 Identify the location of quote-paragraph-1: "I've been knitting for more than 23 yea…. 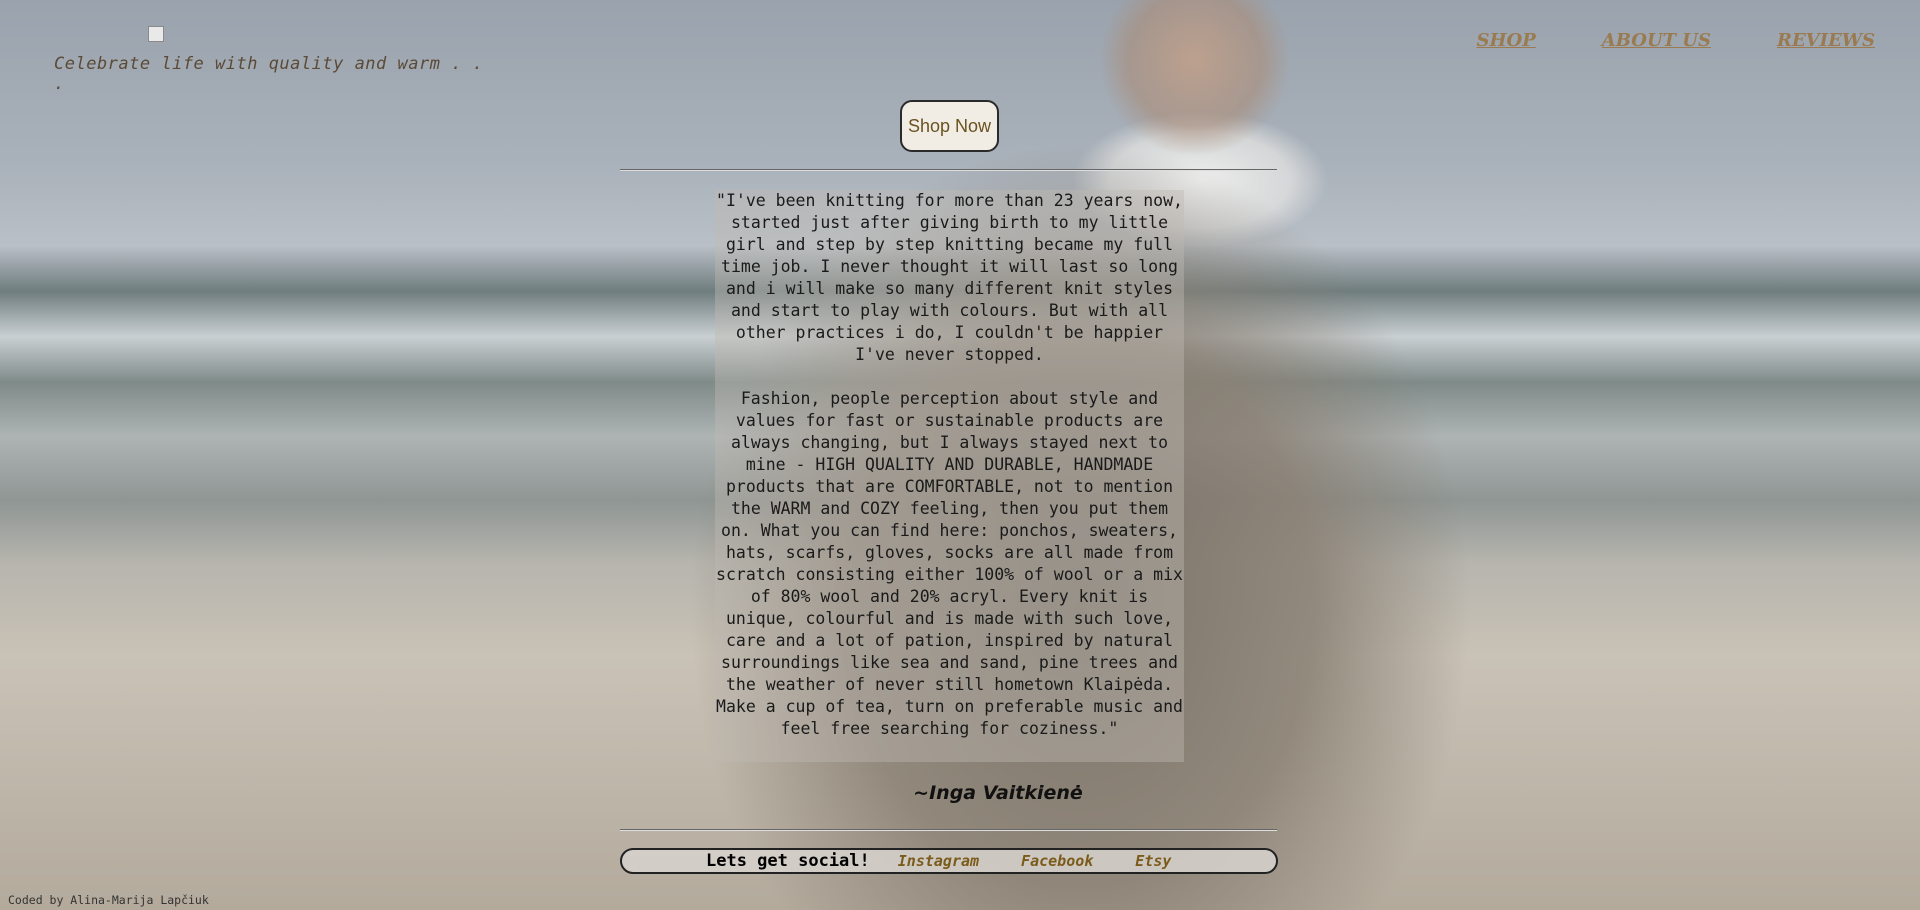
(949, 277).